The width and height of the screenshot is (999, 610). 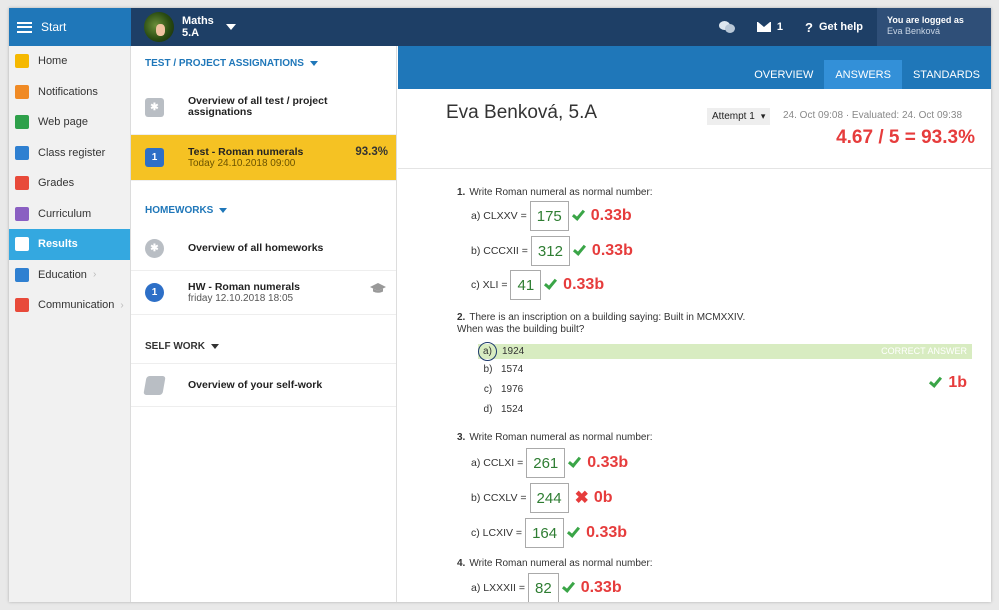 I want to click on choice-value: 1524, so click(x=512, y=409).